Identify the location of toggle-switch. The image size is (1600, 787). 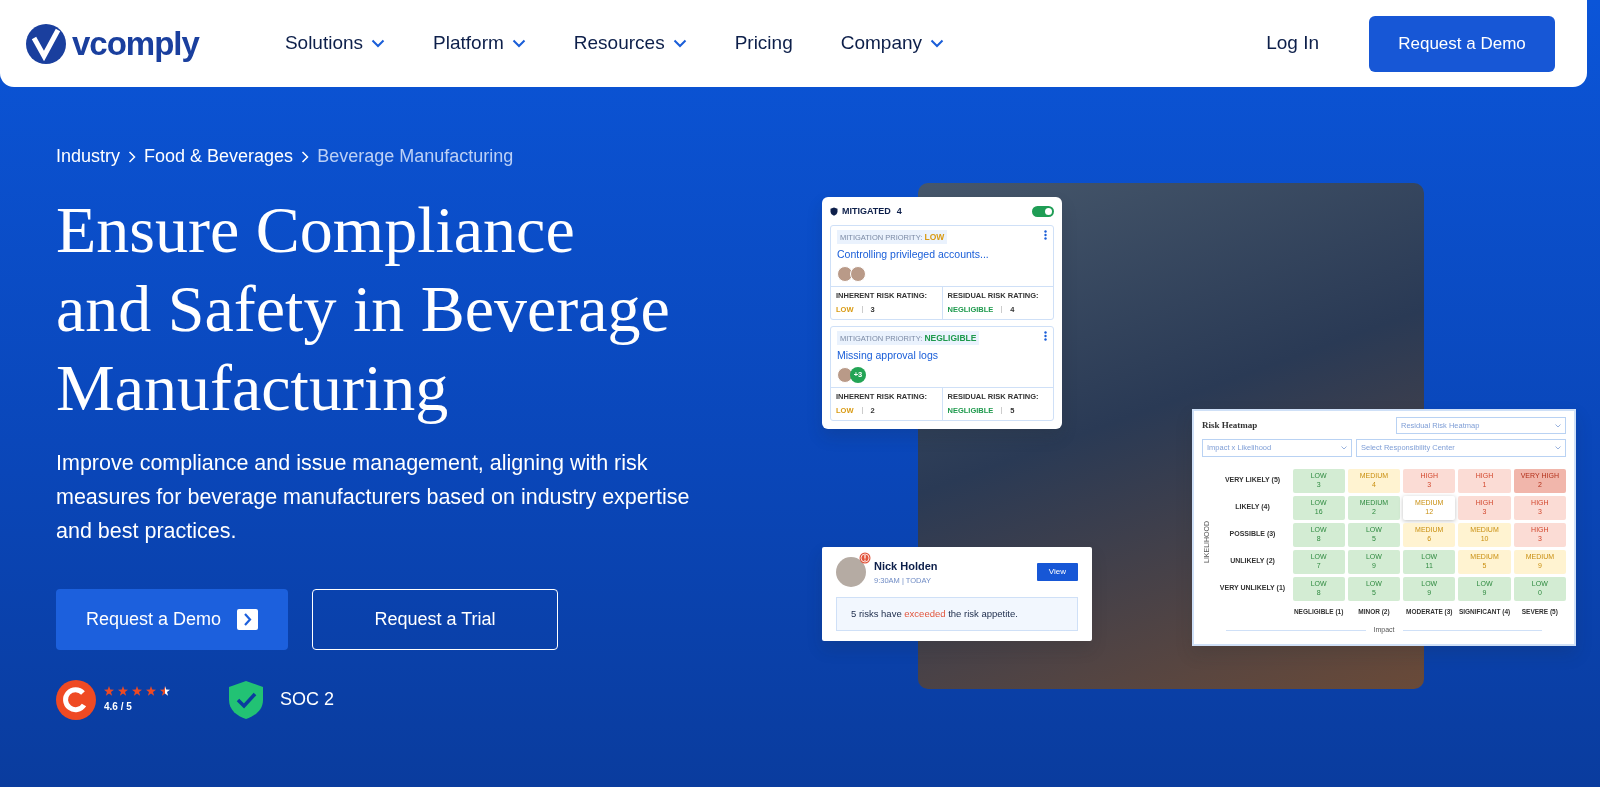
(1043, 212).